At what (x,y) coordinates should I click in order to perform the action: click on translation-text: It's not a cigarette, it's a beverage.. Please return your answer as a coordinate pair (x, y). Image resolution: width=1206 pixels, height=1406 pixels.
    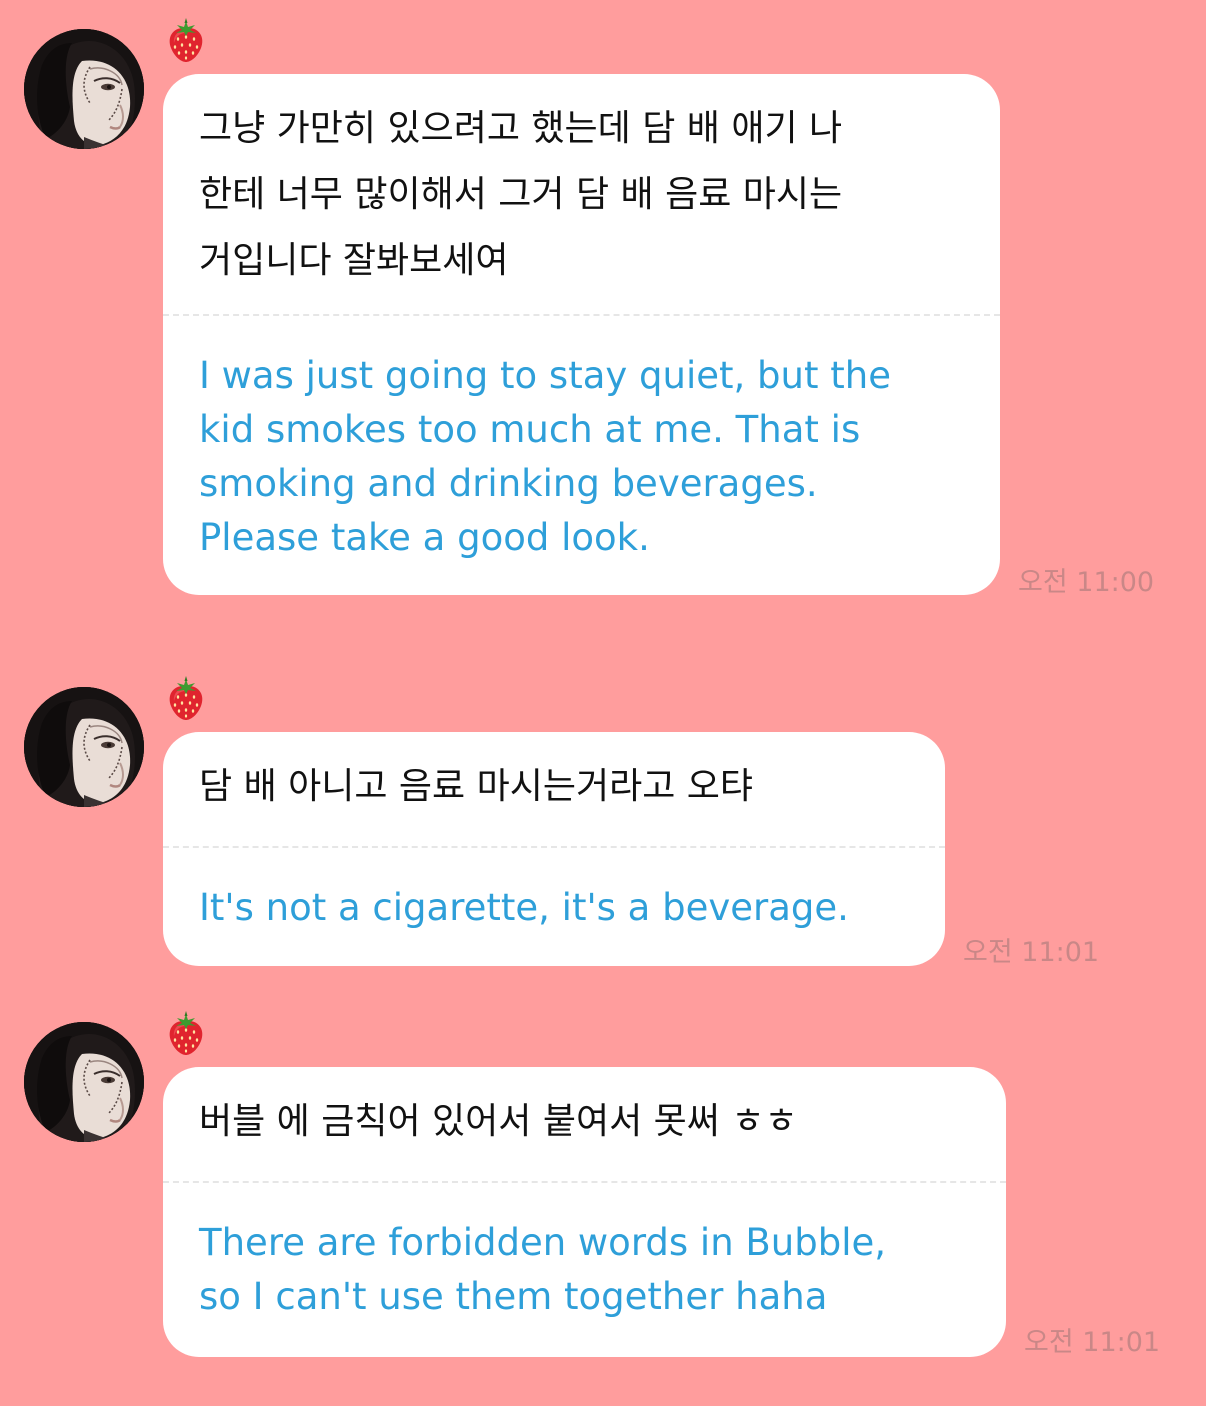
    Looking at the image, I should click on (524, 907).